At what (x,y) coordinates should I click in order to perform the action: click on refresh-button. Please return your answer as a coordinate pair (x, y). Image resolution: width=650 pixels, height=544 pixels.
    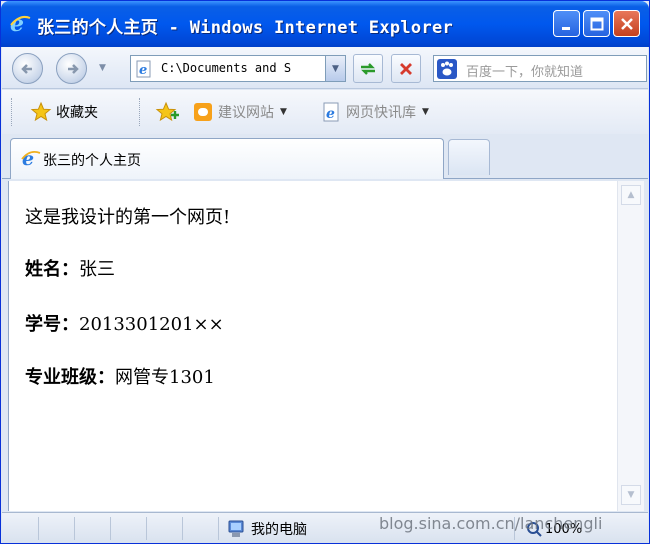
    Looking at the image, I should click on (368, 68).